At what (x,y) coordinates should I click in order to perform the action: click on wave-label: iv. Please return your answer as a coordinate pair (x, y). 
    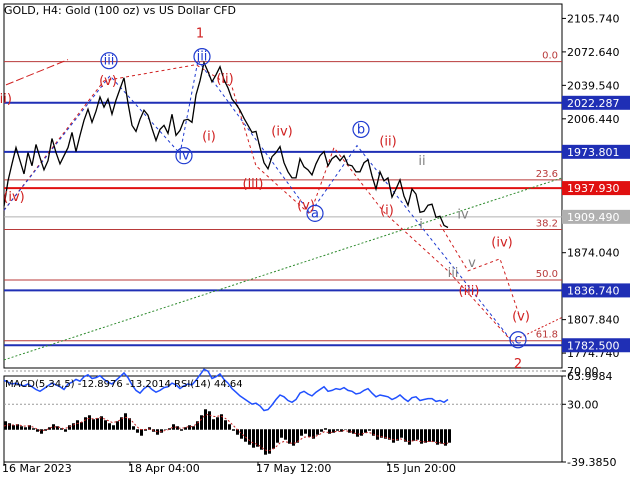
    Looking at the image, I should click on (463, 214).